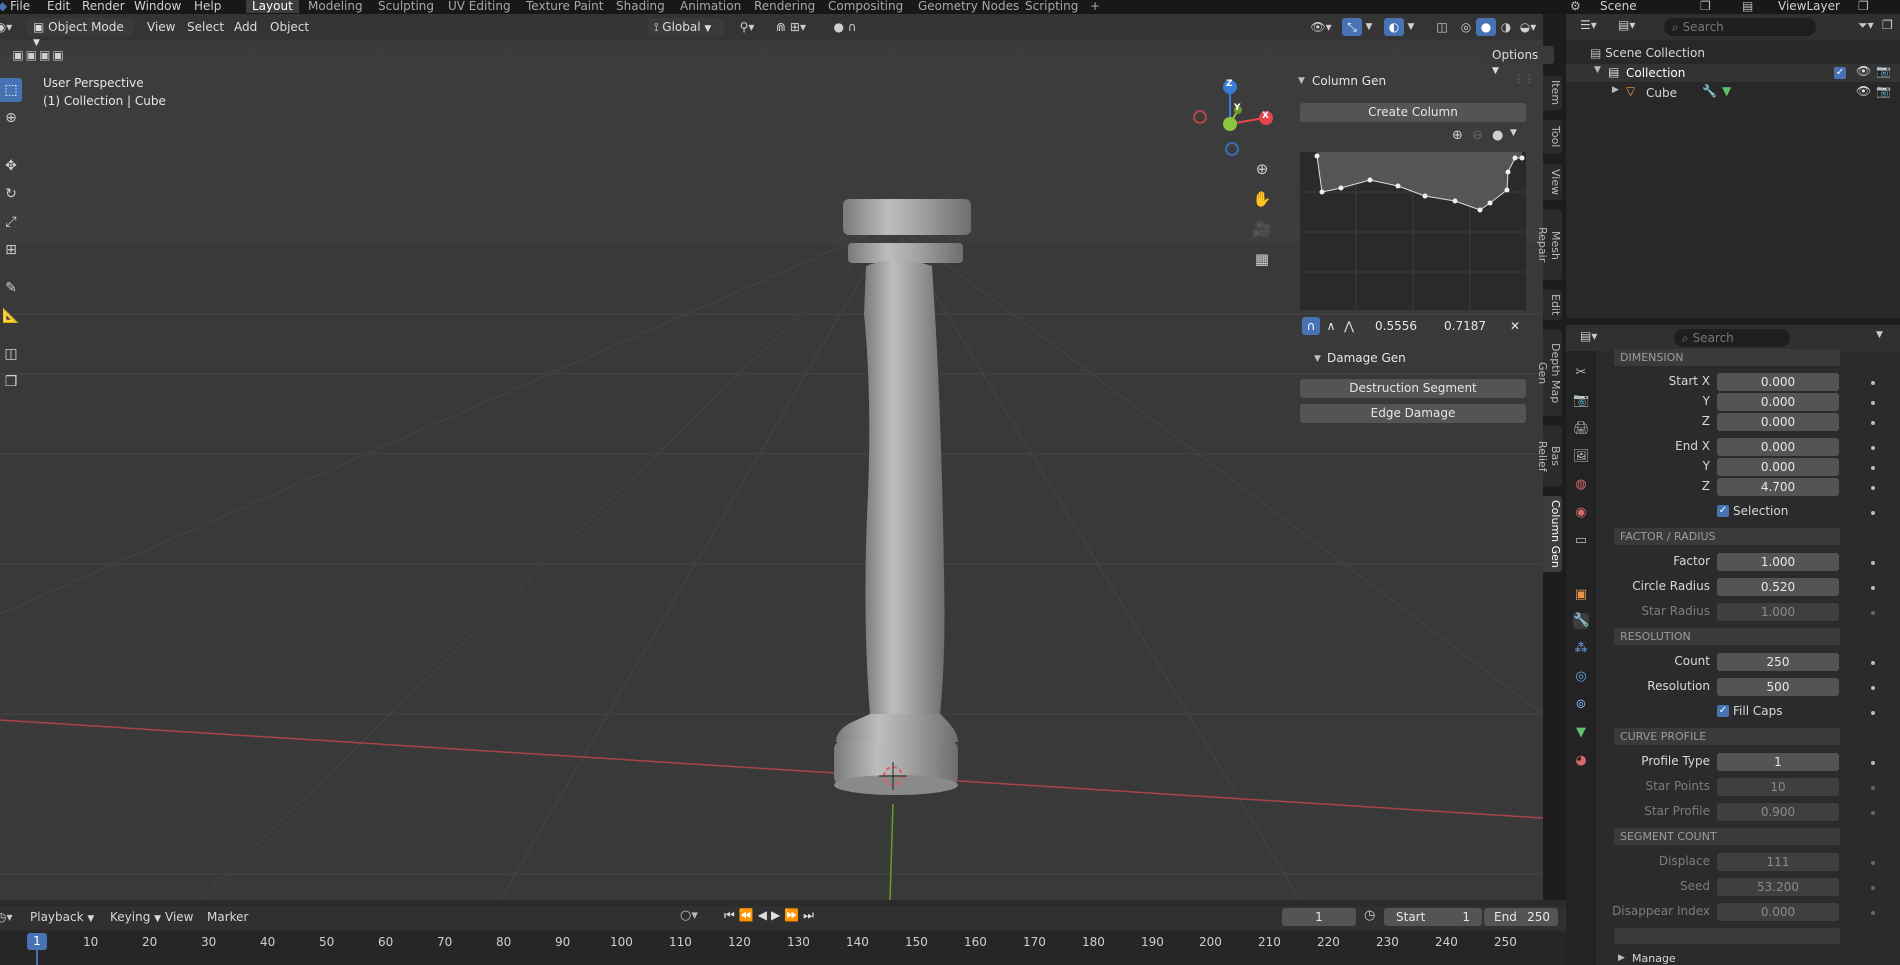 Image resolution: width=1900 pixels, height=965 pixels. What do you see at coordinates (1840, 73) in the screenshot?
I see `exclude-checkbox-icon: ✓` at bounding box center [1840, 73].